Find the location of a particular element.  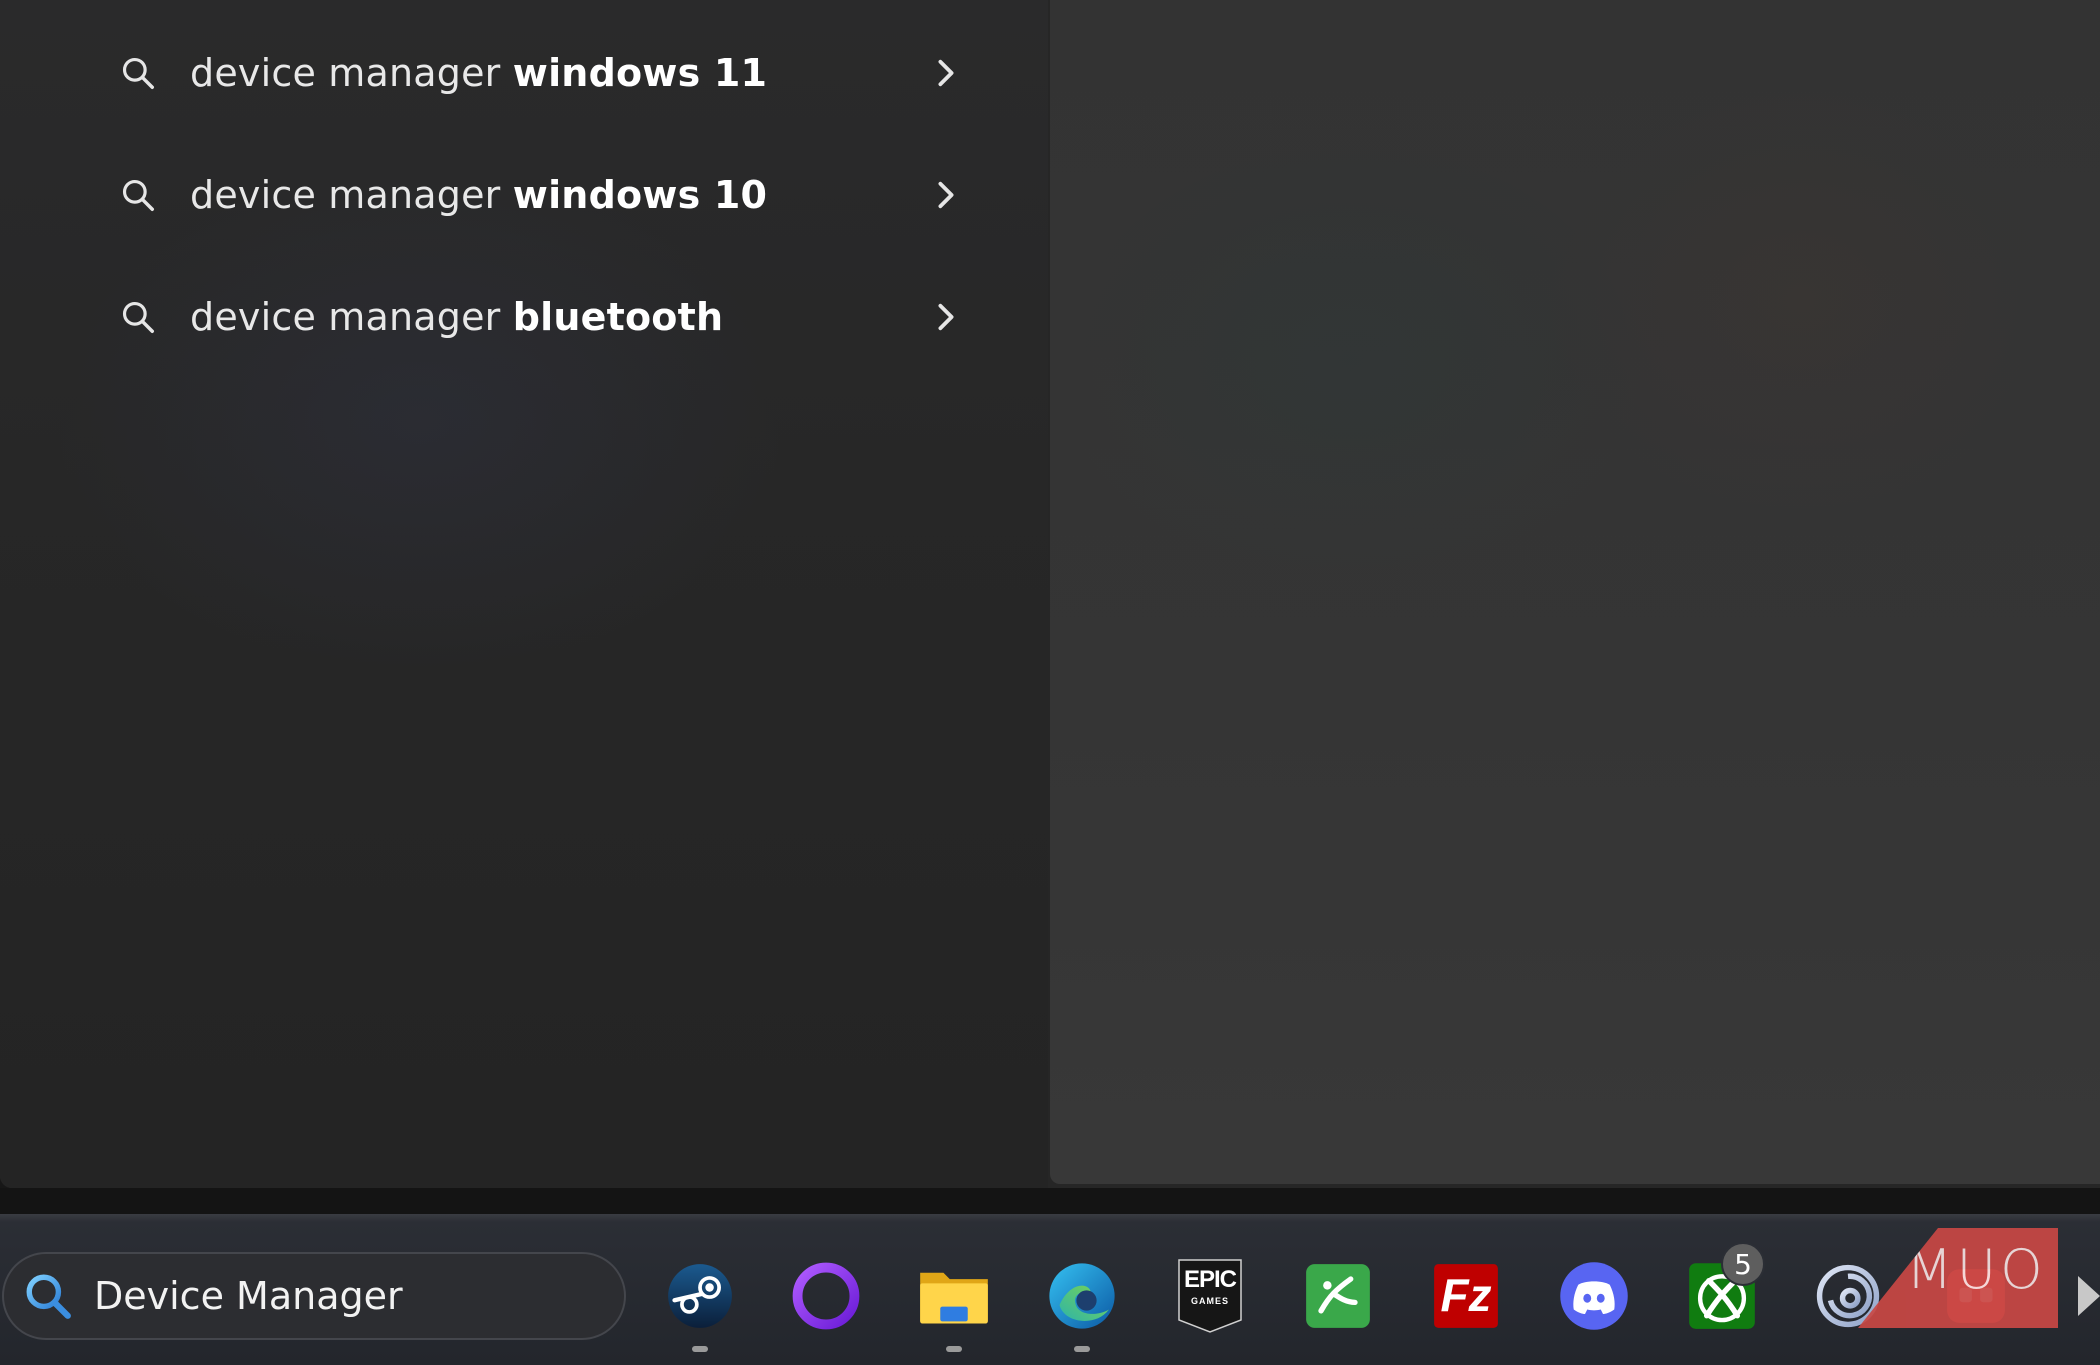

suggestion-text: device manager windows 11 is located at coordinates (478, 73).